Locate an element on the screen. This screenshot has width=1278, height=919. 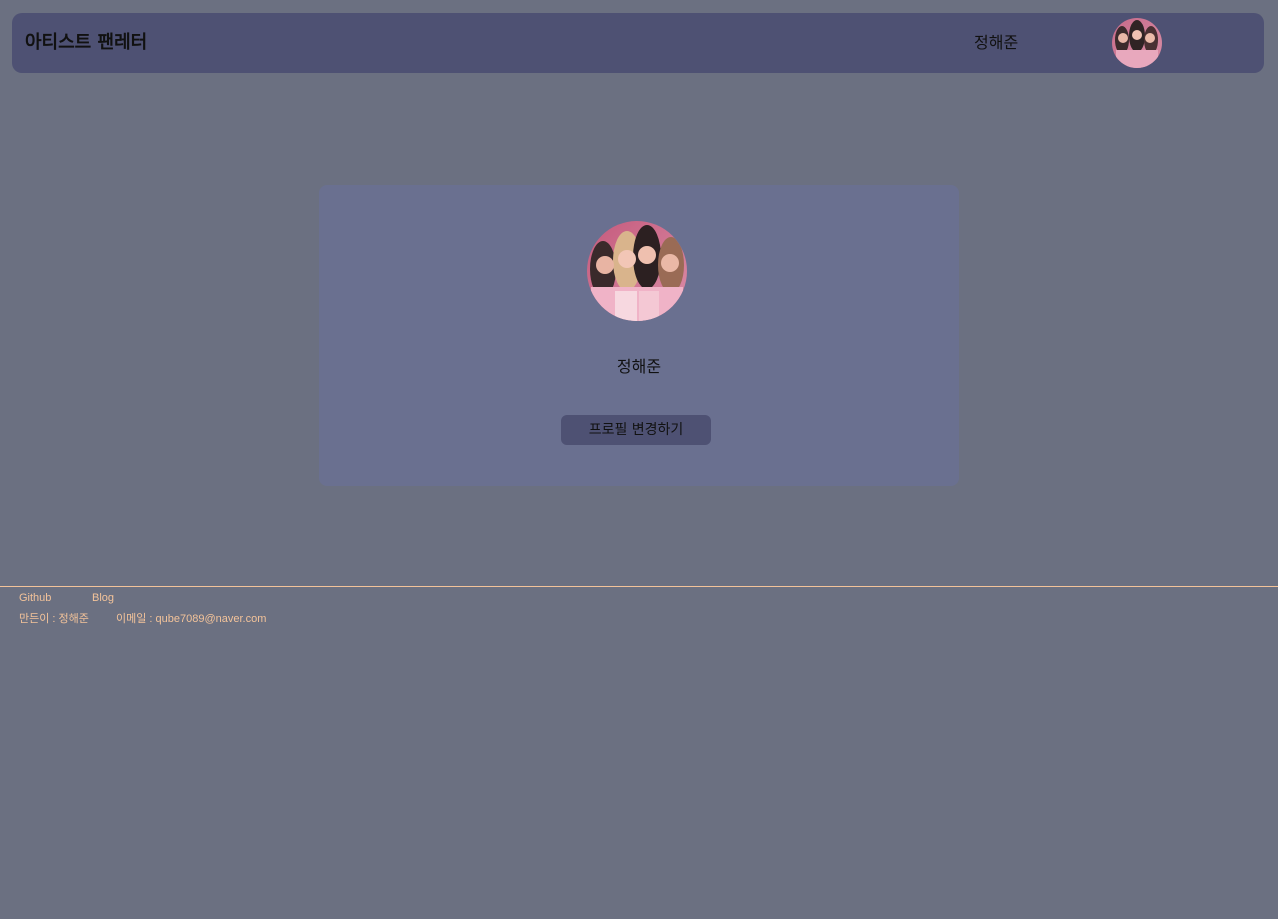
edit-profile-button: 프로필 변경하기 is located at coordinates (636, 430).